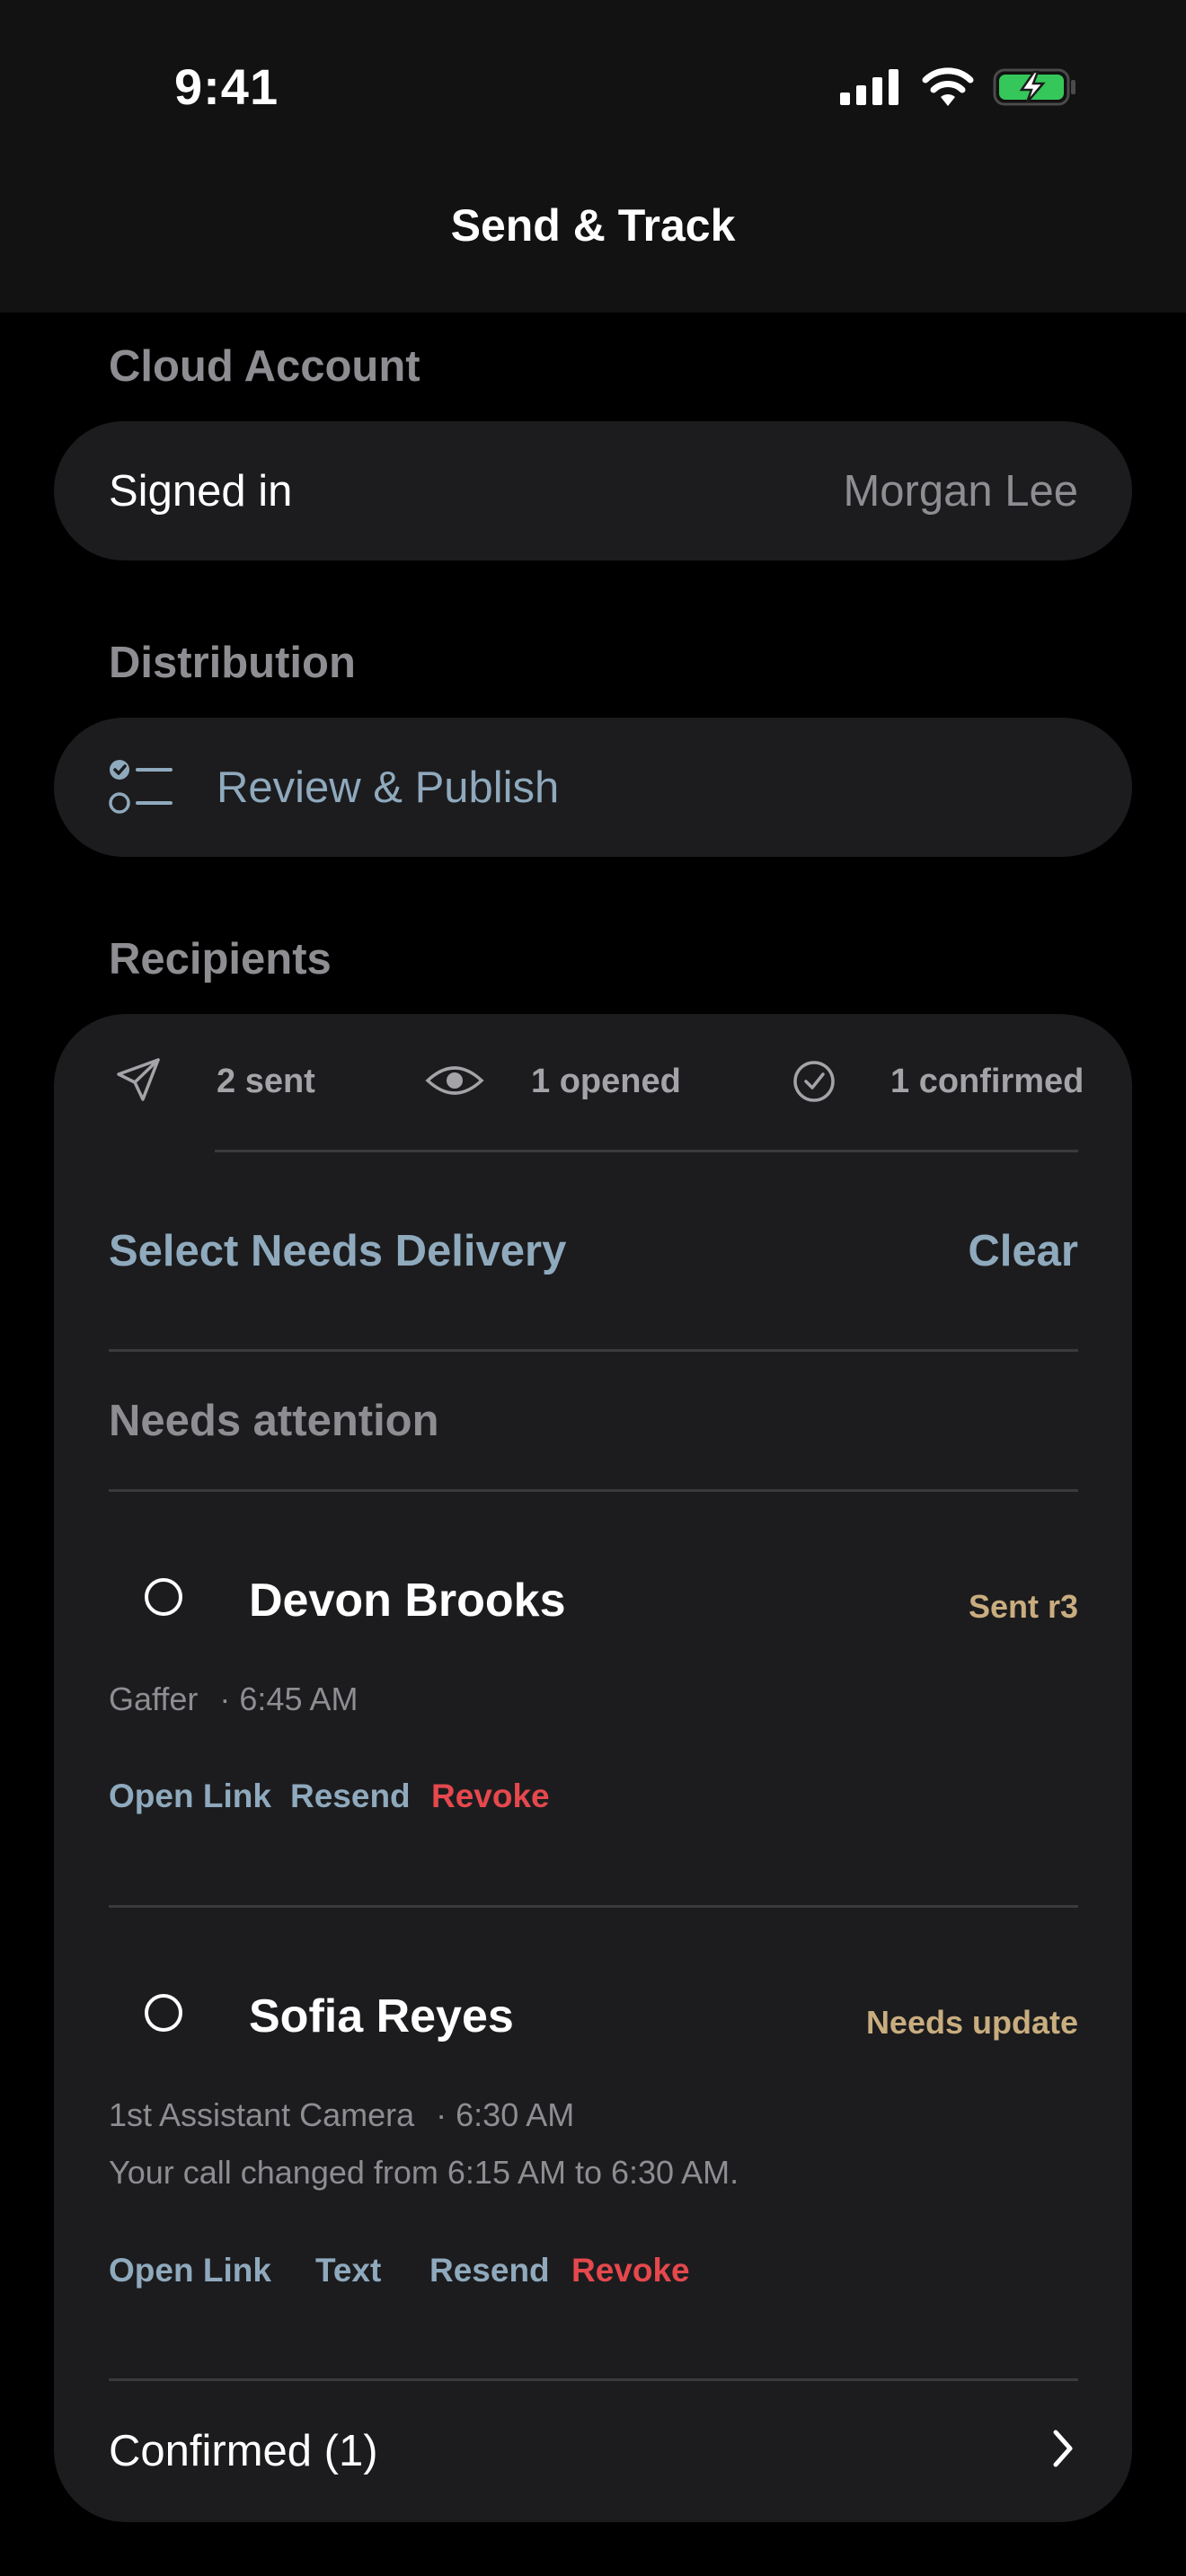  Describe the element at coordinates (1023, 1251) in the screenshot. I see `clear-button: Clear` at that location.